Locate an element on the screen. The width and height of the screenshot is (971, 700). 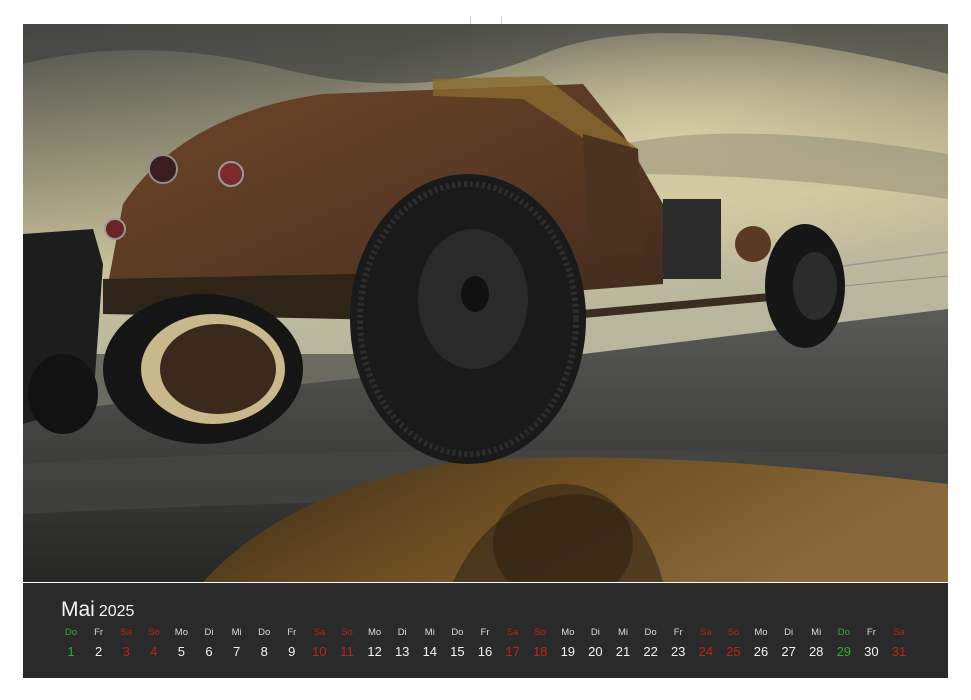
day-cell: Sa 3 is located at coordinates (126, 643).